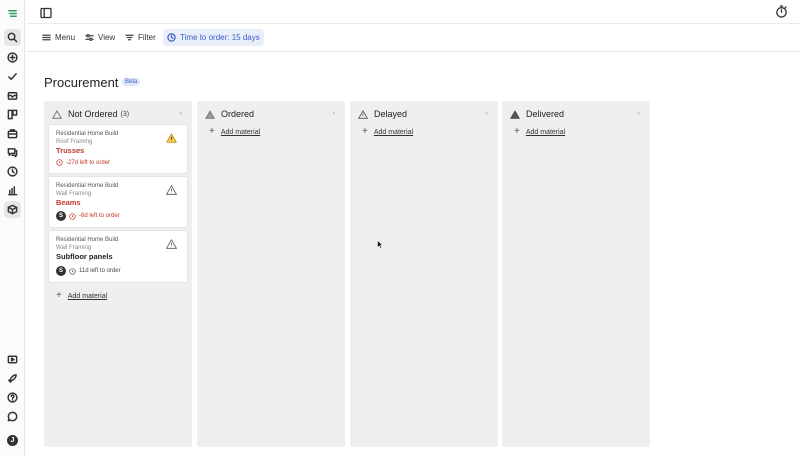 This screenshot has height=456, width=800. I want to click on view-label: View, so click(107, 37).